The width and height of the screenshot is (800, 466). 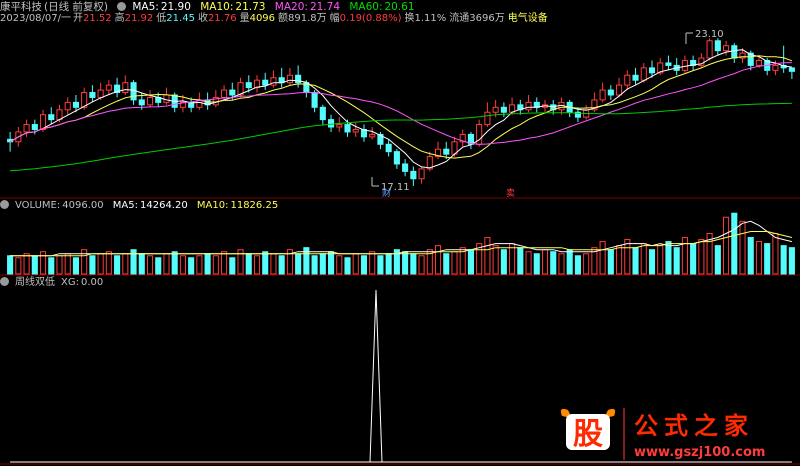 I want to click on watermark-logo: 股 公式之家 www.gszj100.com, so click(x=662, y=434).